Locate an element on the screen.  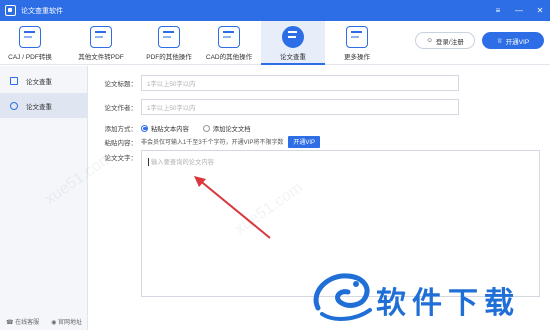
arrow-shaft is located at coordinates (234, 208).